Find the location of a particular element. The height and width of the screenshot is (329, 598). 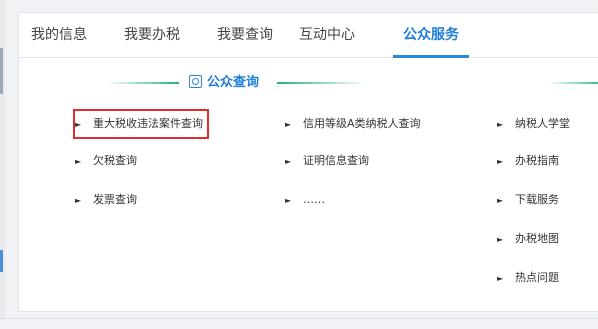

heading-divider-left is located at coordinates (143, 83).